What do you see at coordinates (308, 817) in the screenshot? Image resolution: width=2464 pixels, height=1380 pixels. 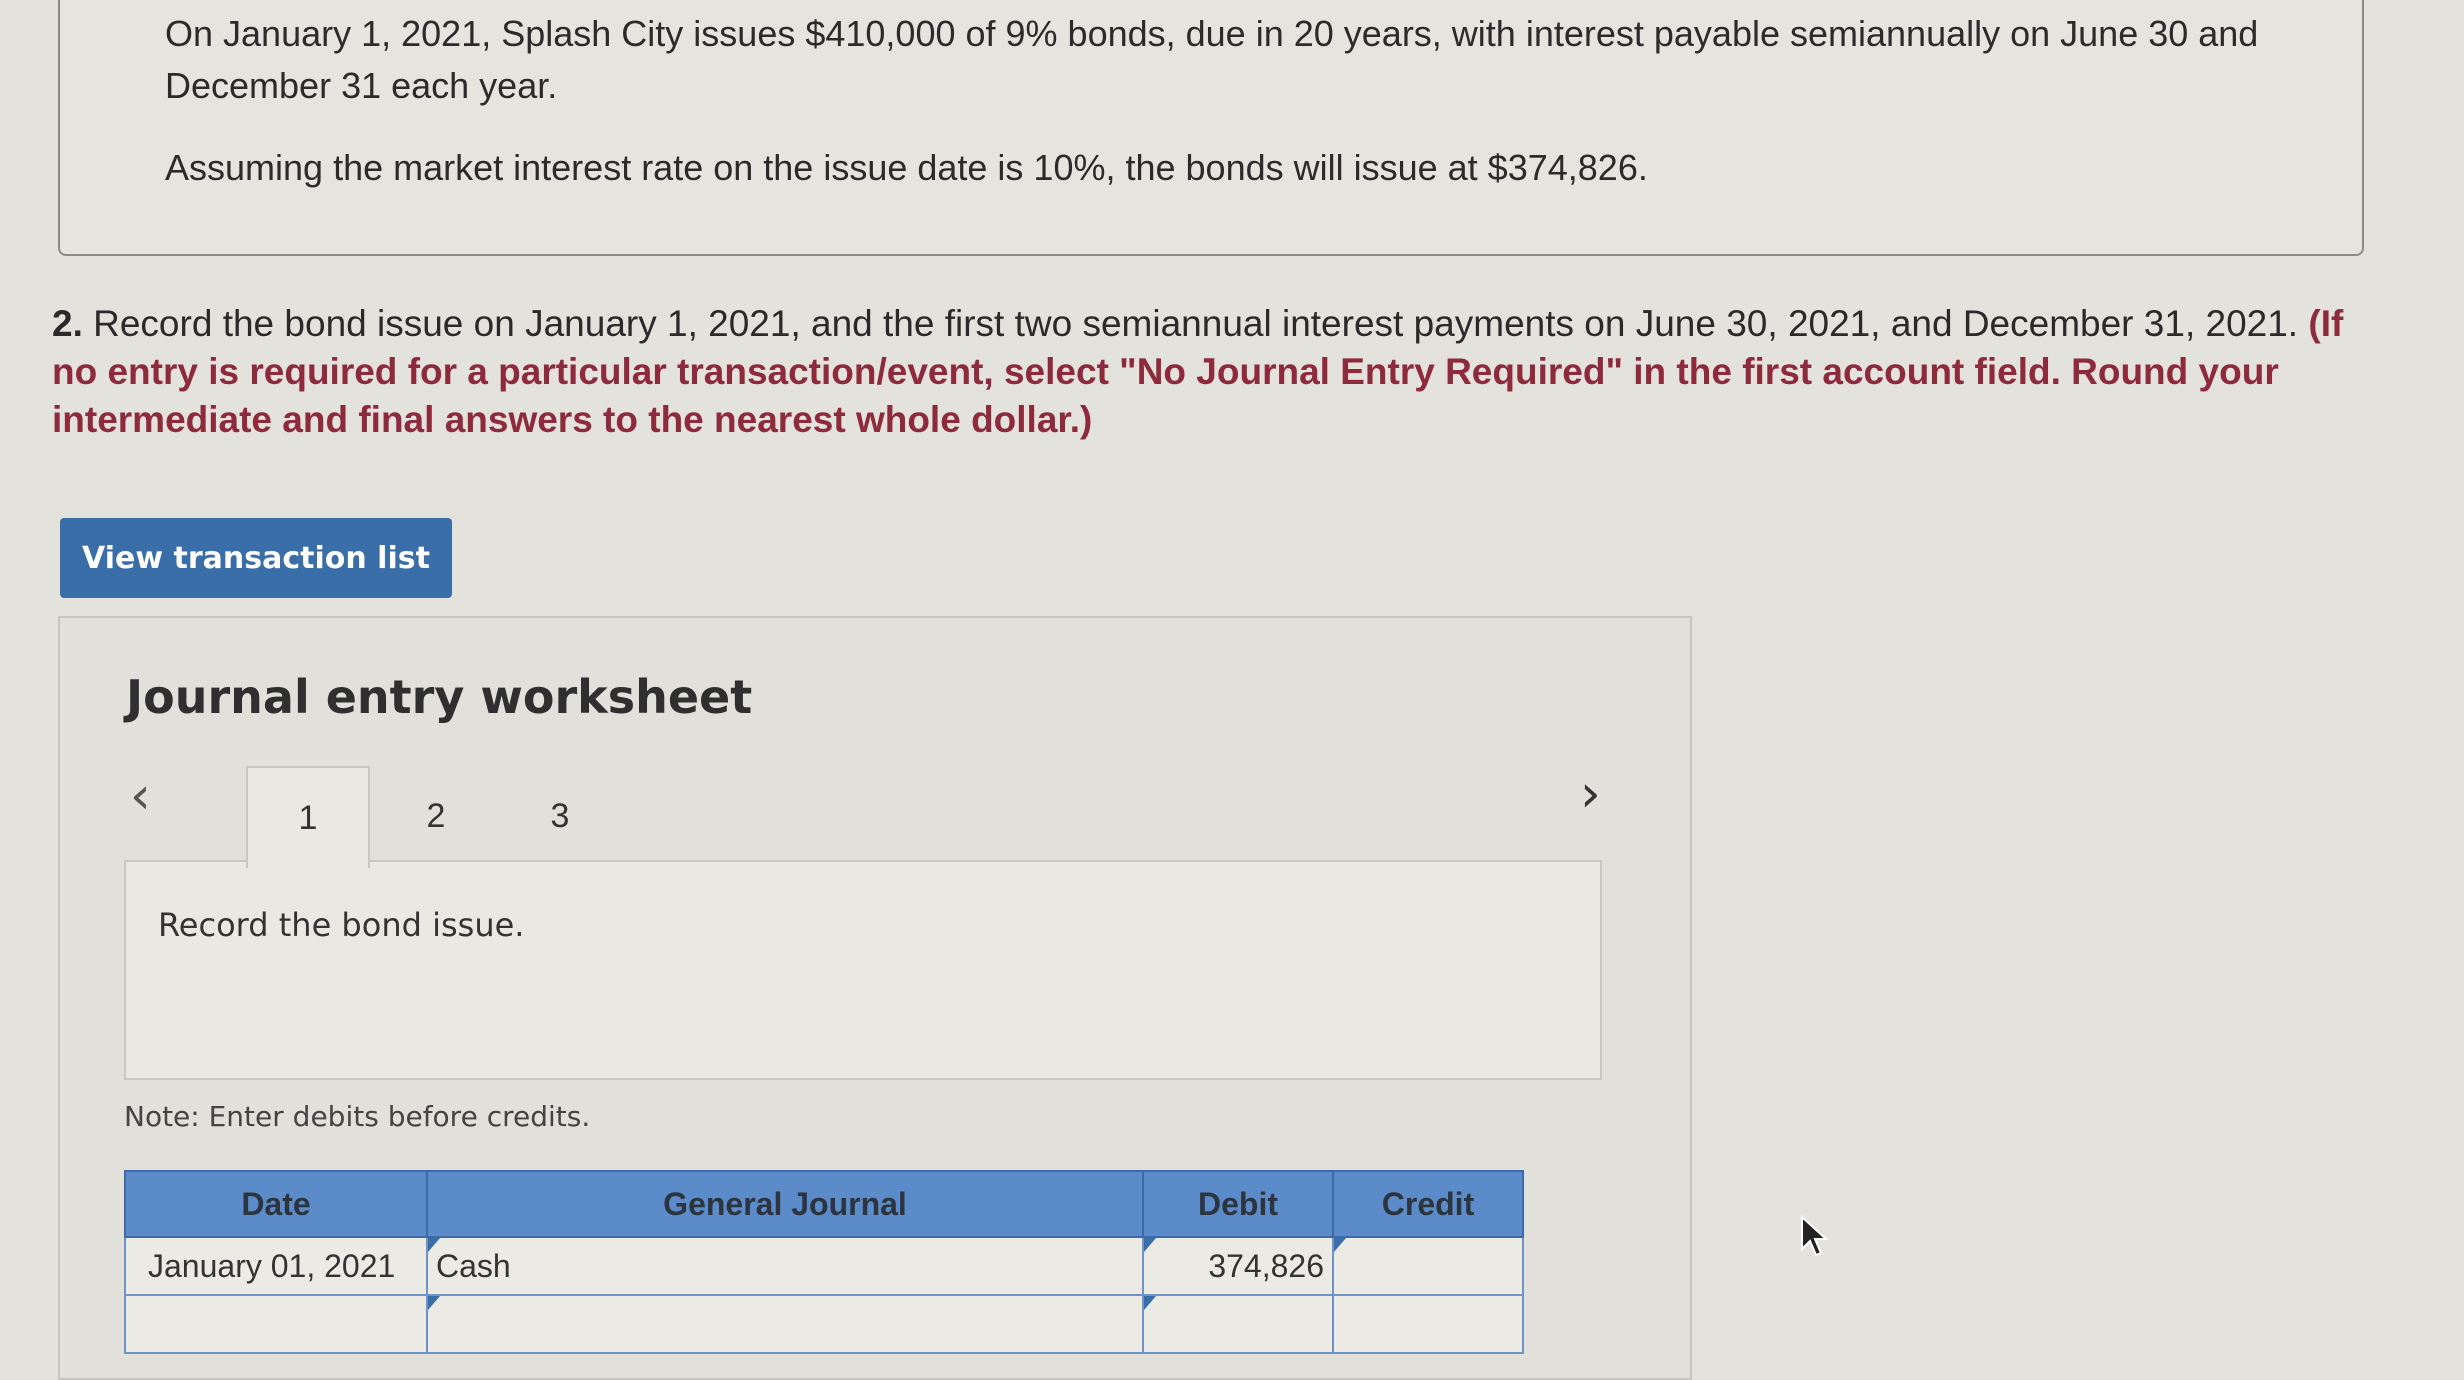 I see `tab-1: 1` at bounding box center [308, 817].